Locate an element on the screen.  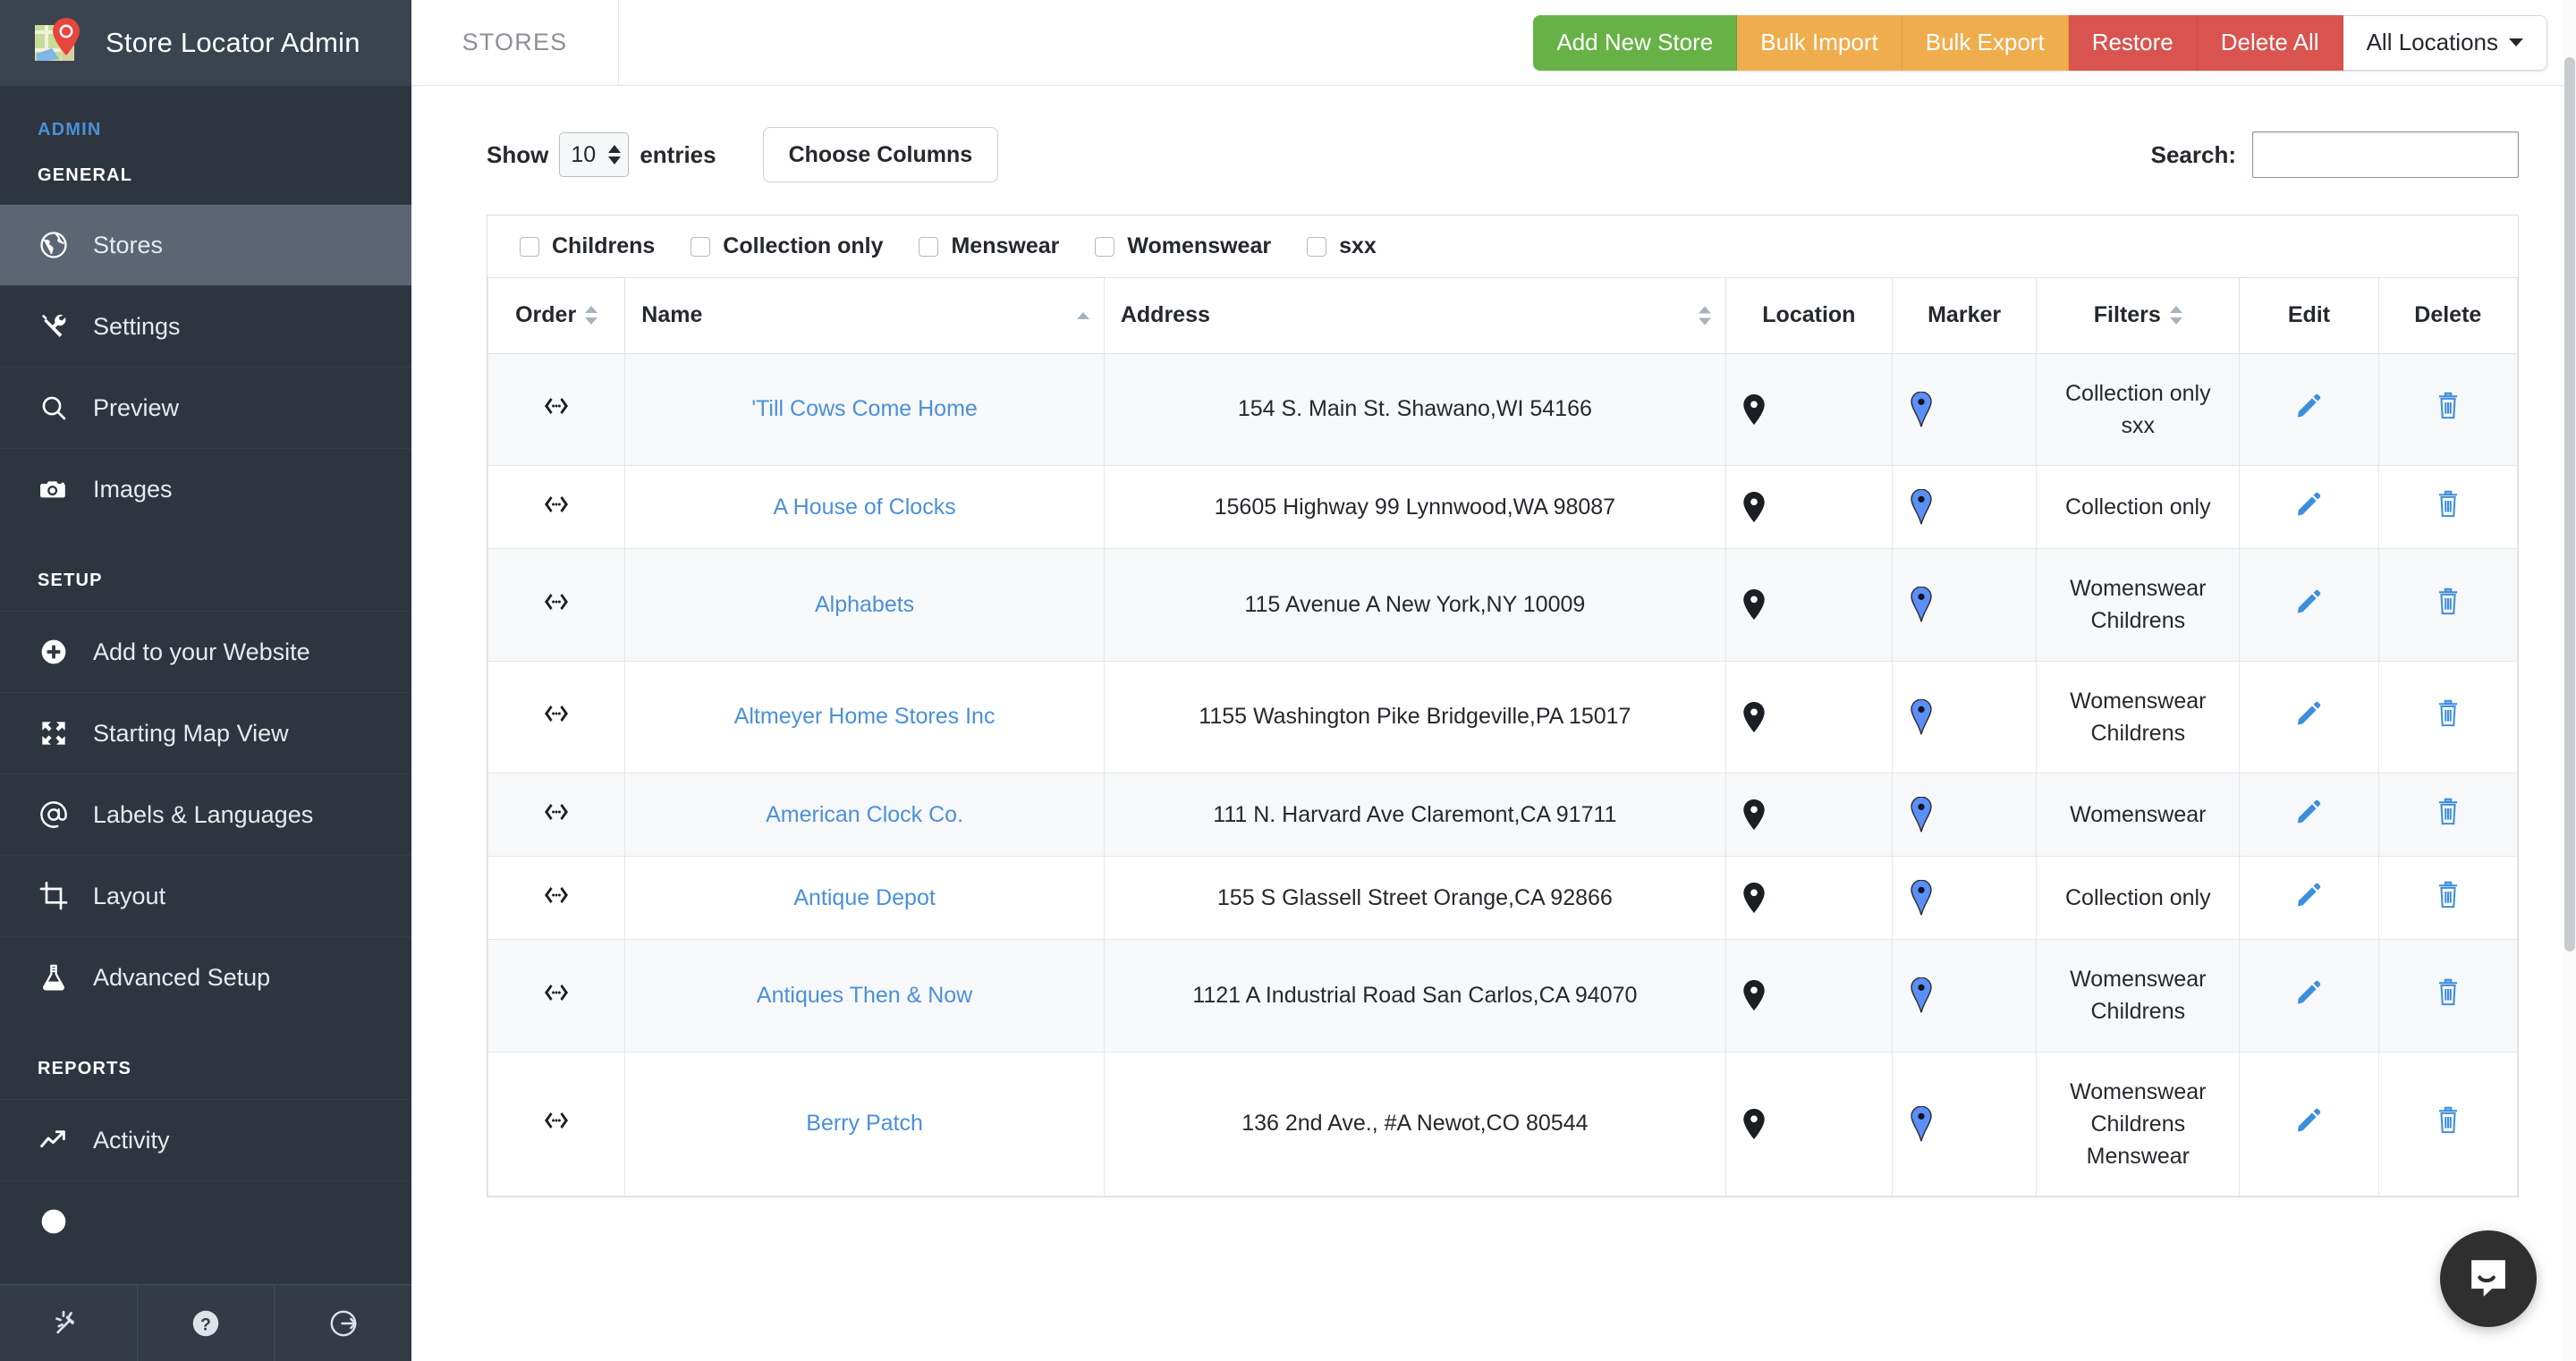
filter-collection-only: Collection only is located at coordinates (787, 246).